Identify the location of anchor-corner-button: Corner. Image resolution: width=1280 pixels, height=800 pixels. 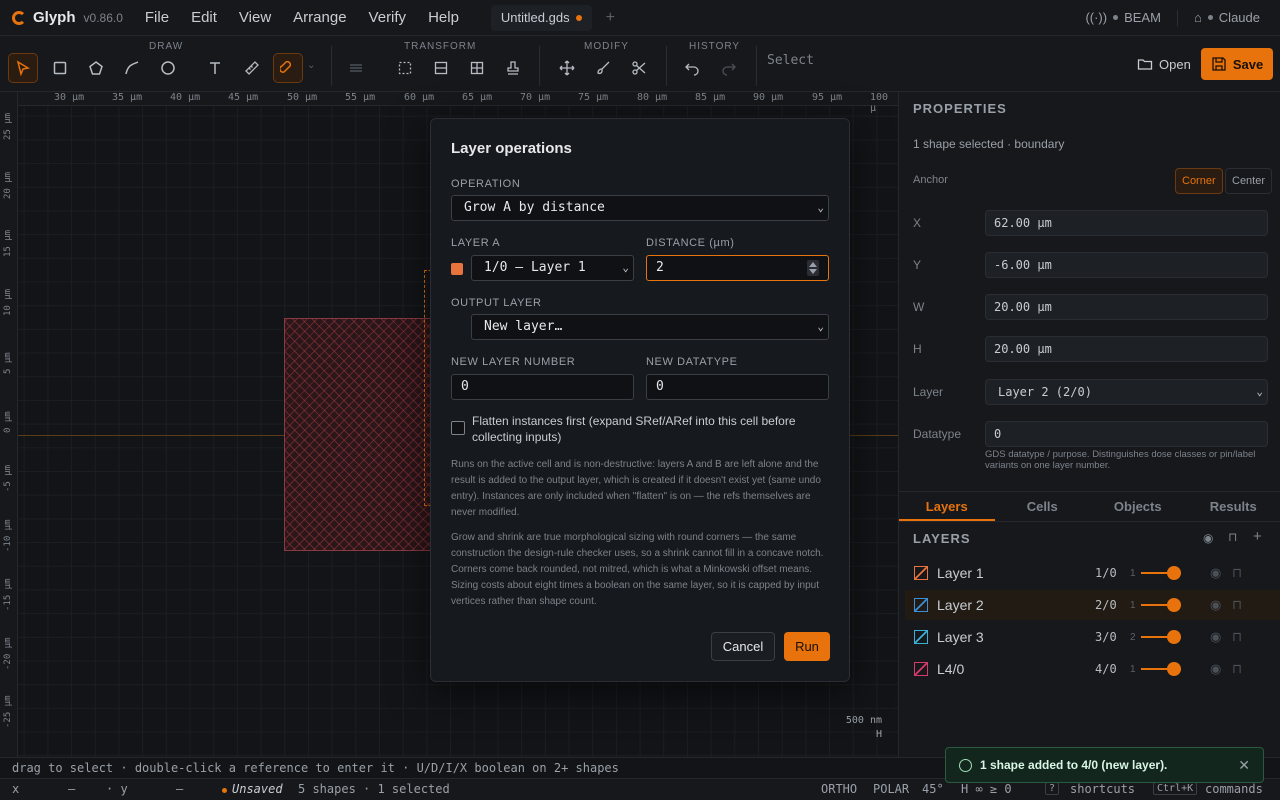
(1199, 181).